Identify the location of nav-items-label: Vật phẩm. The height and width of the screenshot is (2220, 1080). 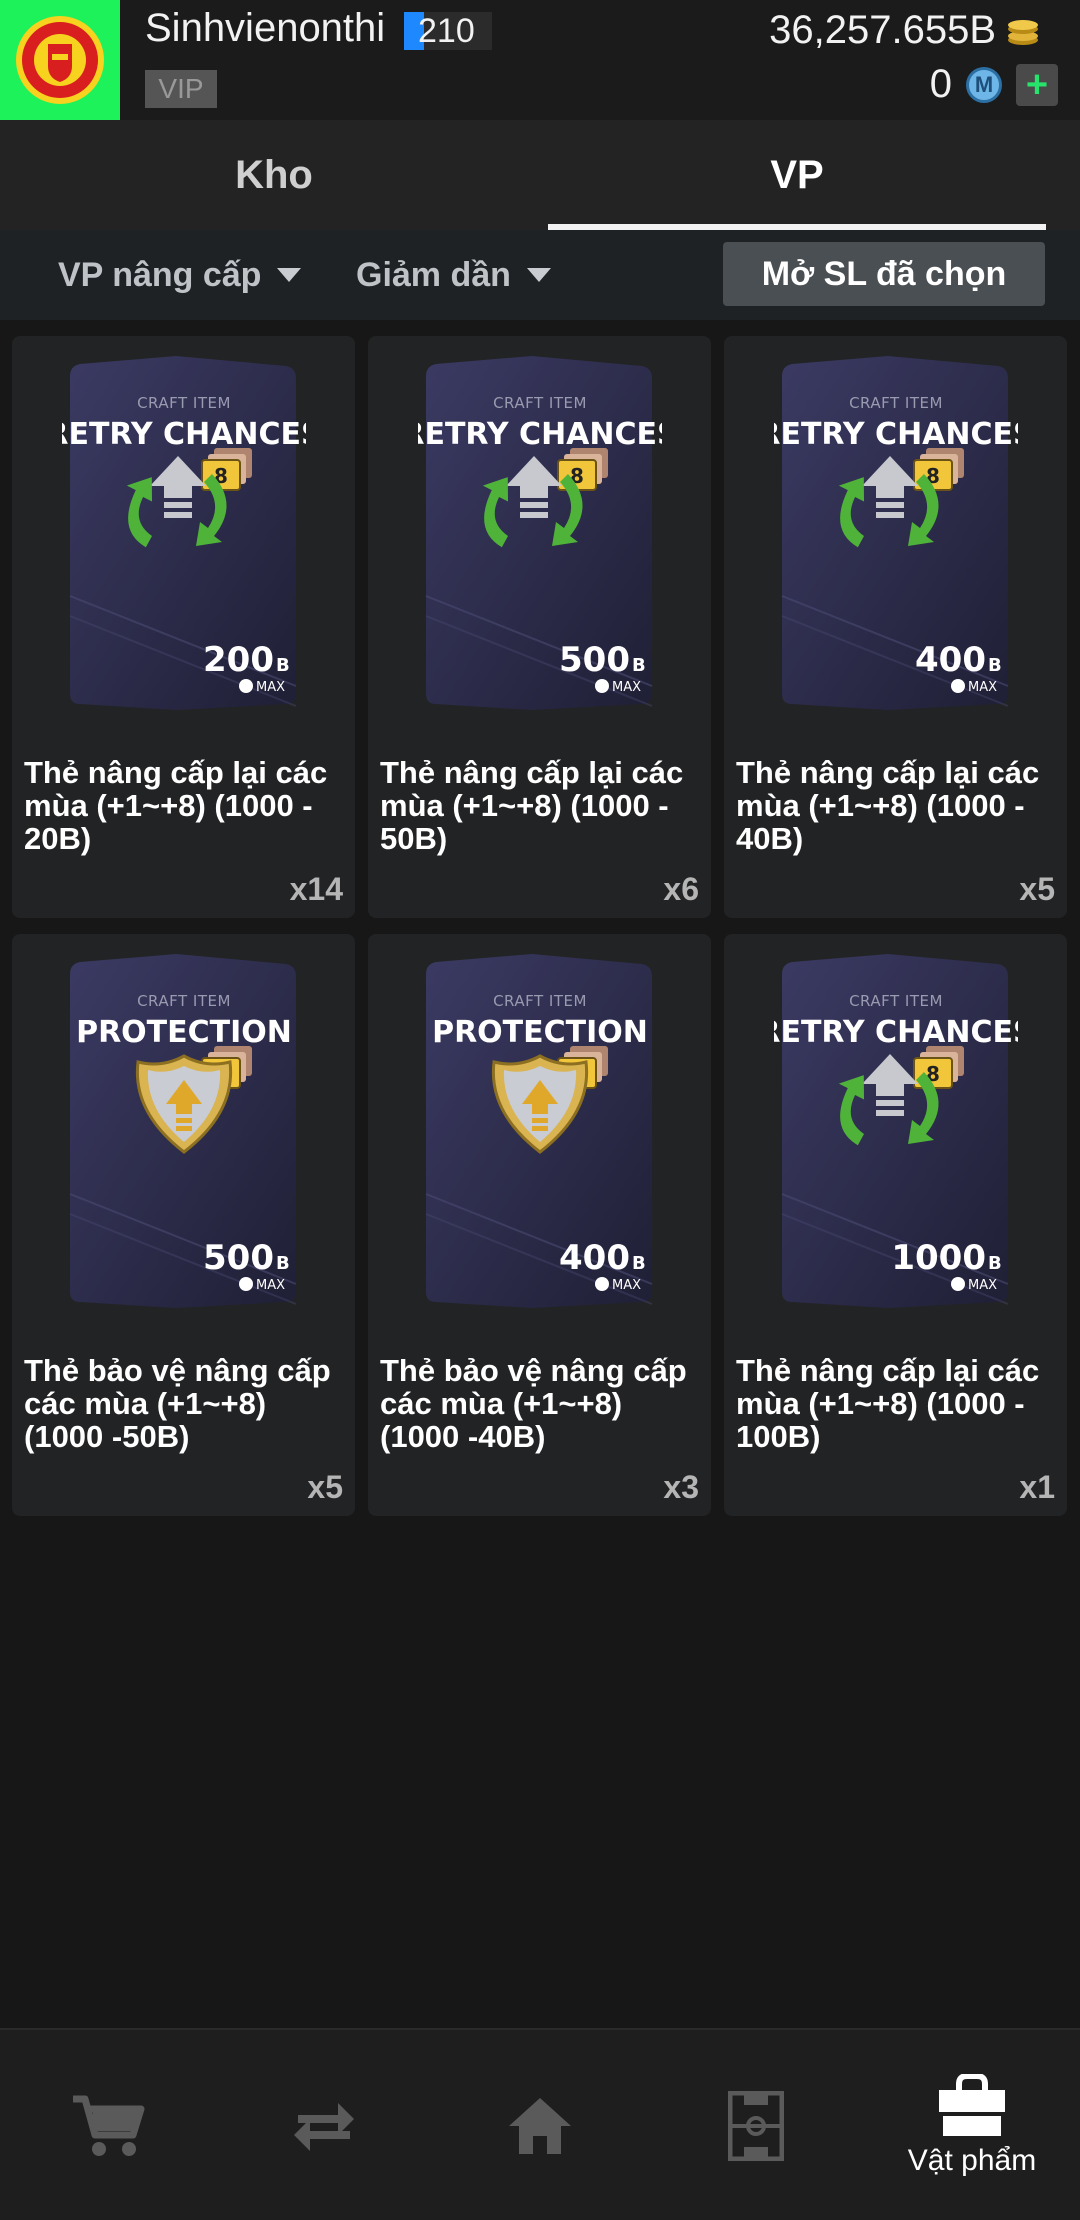
(972, 2160).